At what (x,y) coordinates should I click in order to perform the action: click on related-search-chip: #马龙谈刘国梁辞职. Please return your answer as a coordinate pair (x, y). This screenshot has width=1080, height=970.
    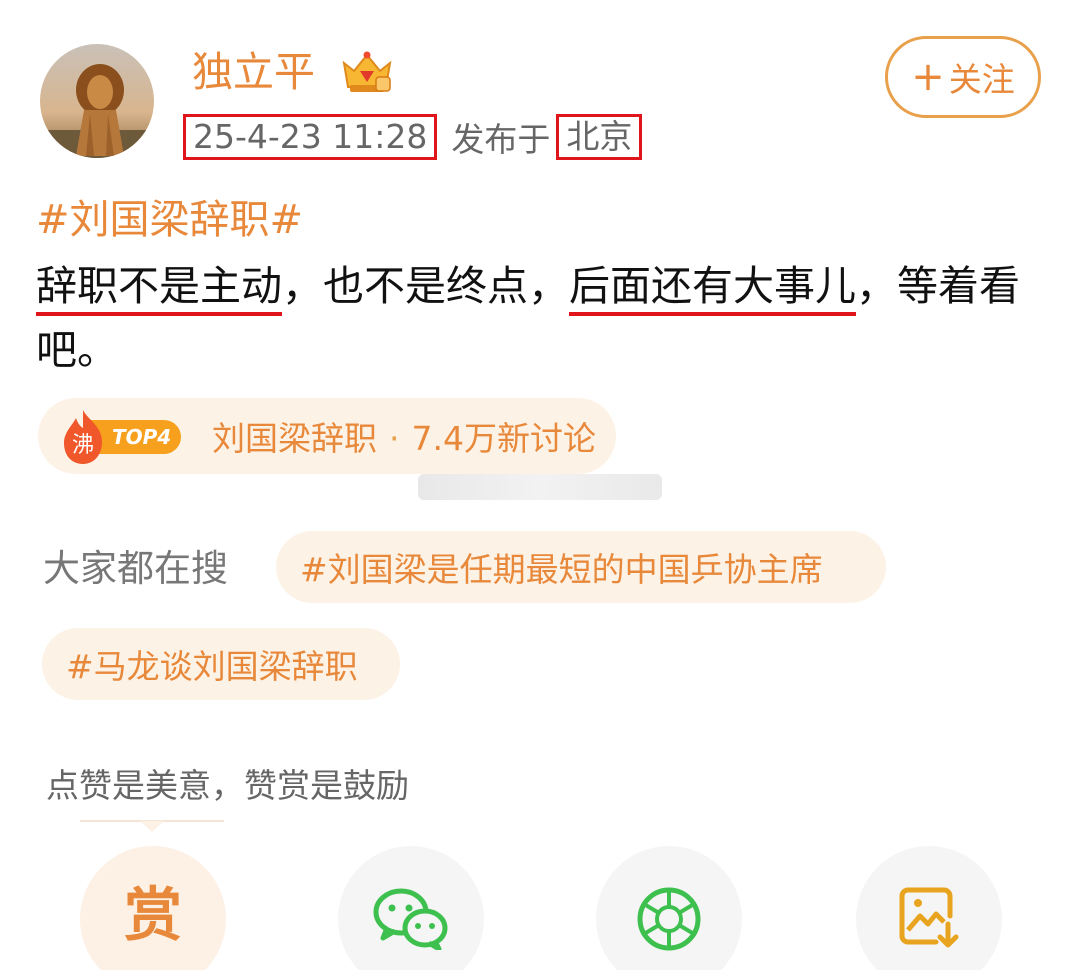
    Looking at the image, I should click on (221, 664).